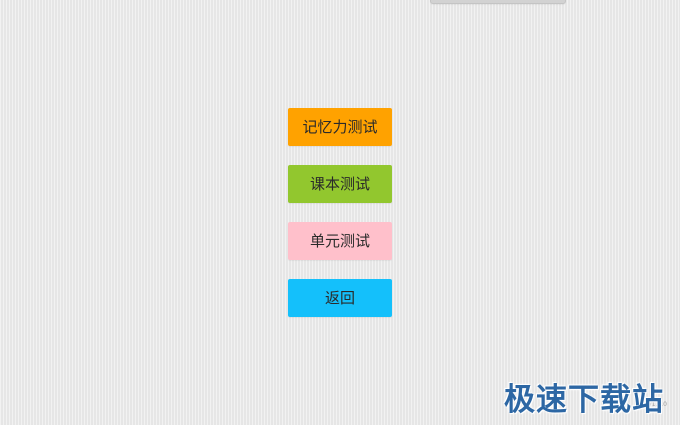 This screenshot has height=425, width=680. What do you see at coordinates (498, 2) in the screenshot?
I see `top-window-tab` at bounding box center [498, 2].